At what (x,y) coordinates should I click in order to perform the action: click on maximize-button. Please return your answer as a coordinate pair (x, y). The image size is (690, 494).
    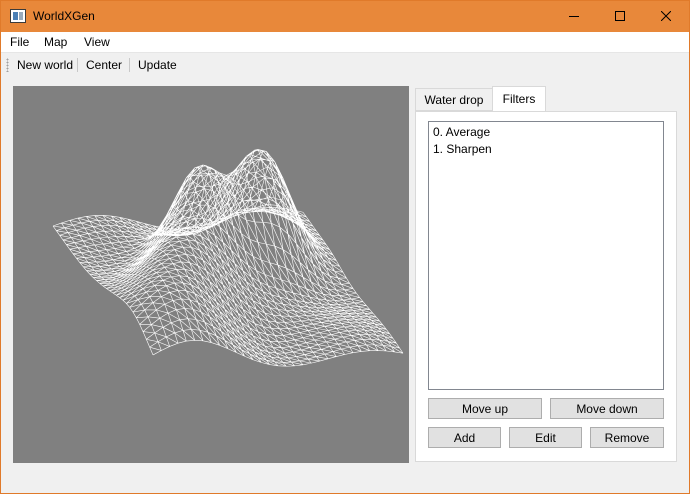
    Looking at the image, I should click on (620, 16).